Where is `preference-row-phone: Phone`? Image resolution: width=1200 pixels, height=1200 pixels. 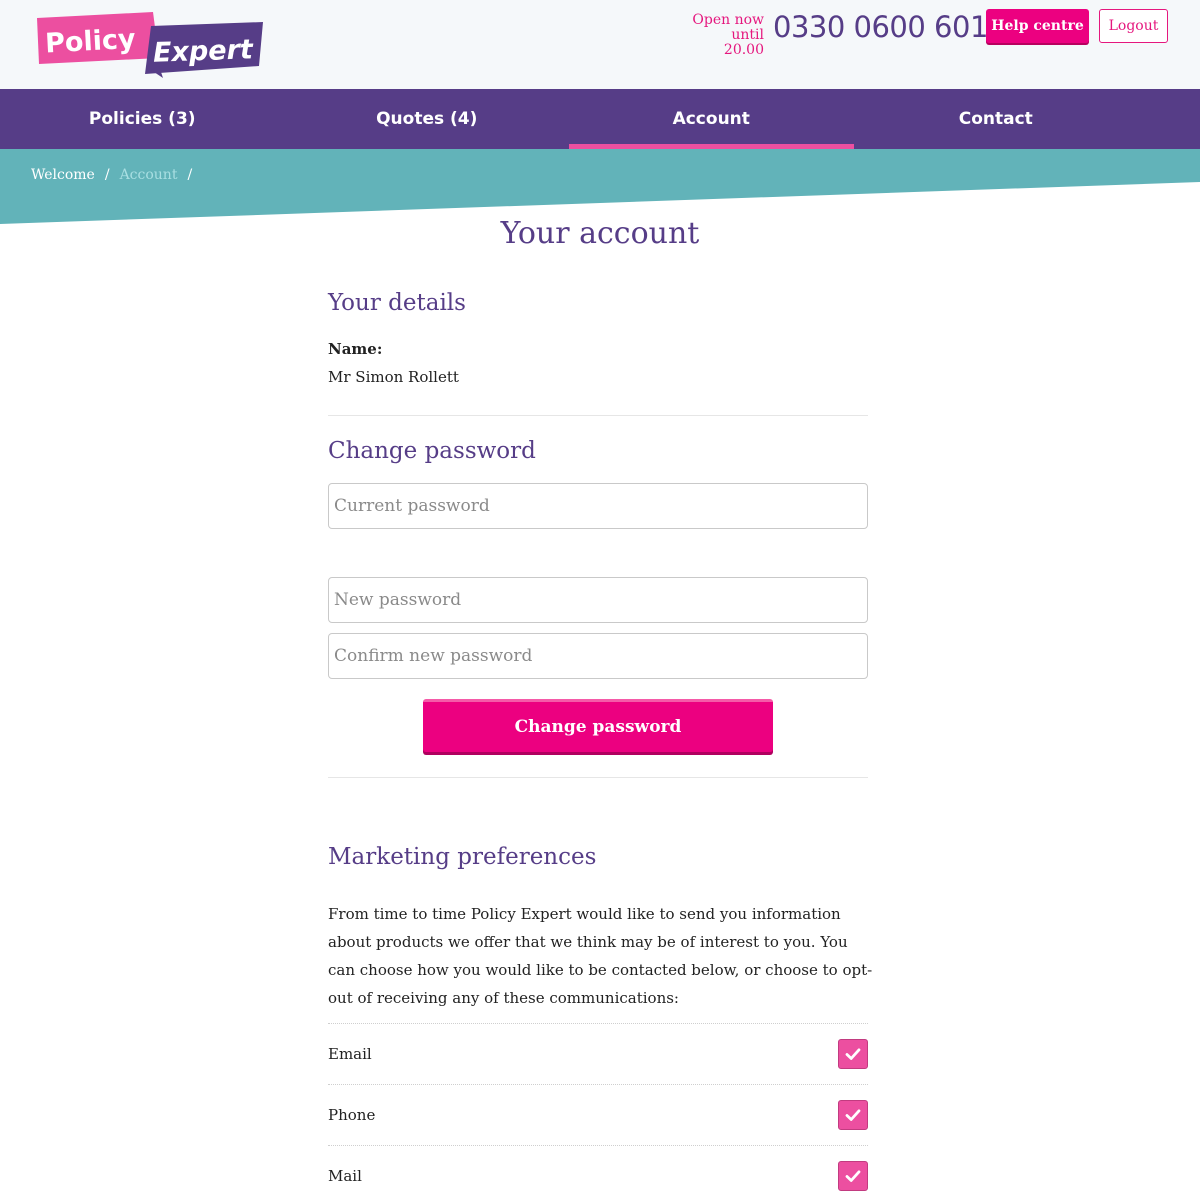
preference-row-phone: Phone is located at coordinates (598, 1114).